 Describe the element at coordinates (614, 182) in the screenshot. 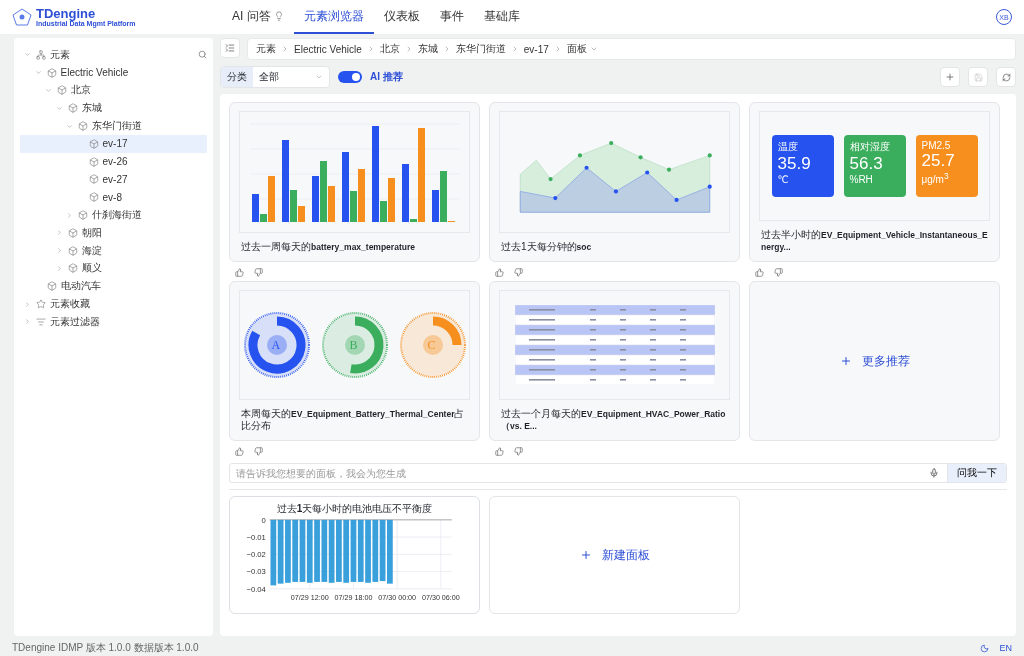

I see `recommendation-card: 过去1天每分钟的soc` at that location.